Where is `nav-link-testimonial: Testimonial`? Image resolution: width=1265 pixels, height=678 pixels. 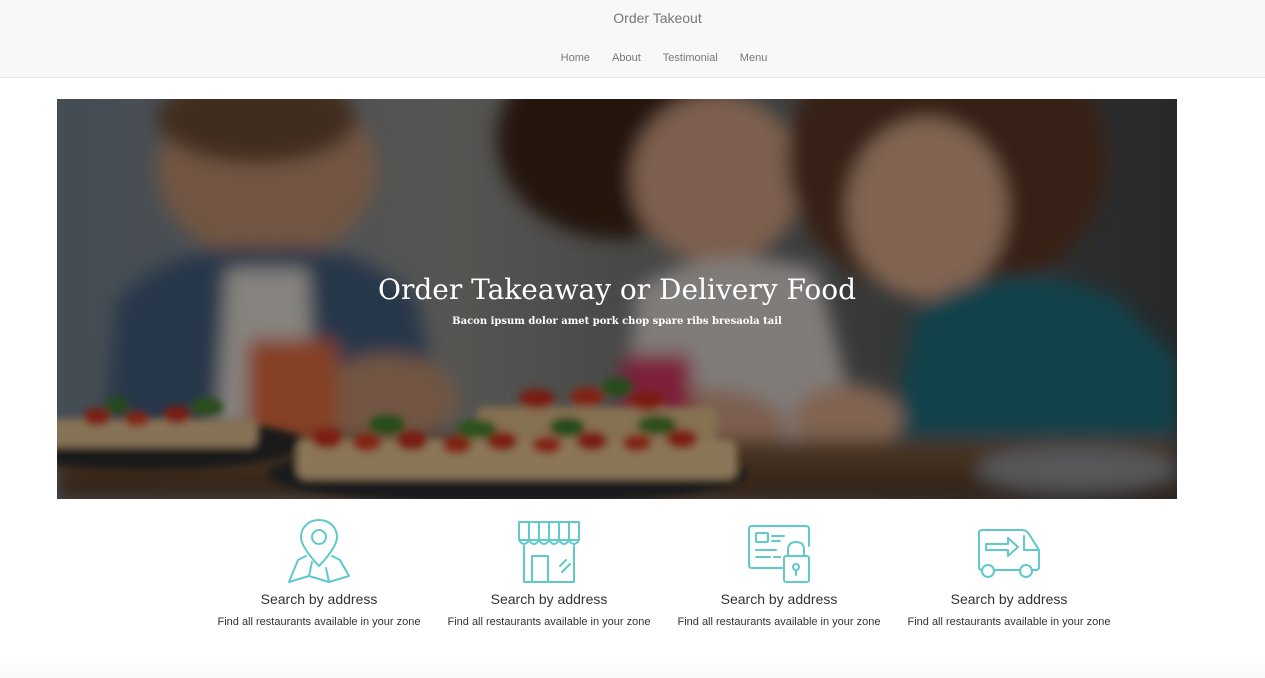 nav-link-testimonial: Testimonial is located at coordinates (690, 58).